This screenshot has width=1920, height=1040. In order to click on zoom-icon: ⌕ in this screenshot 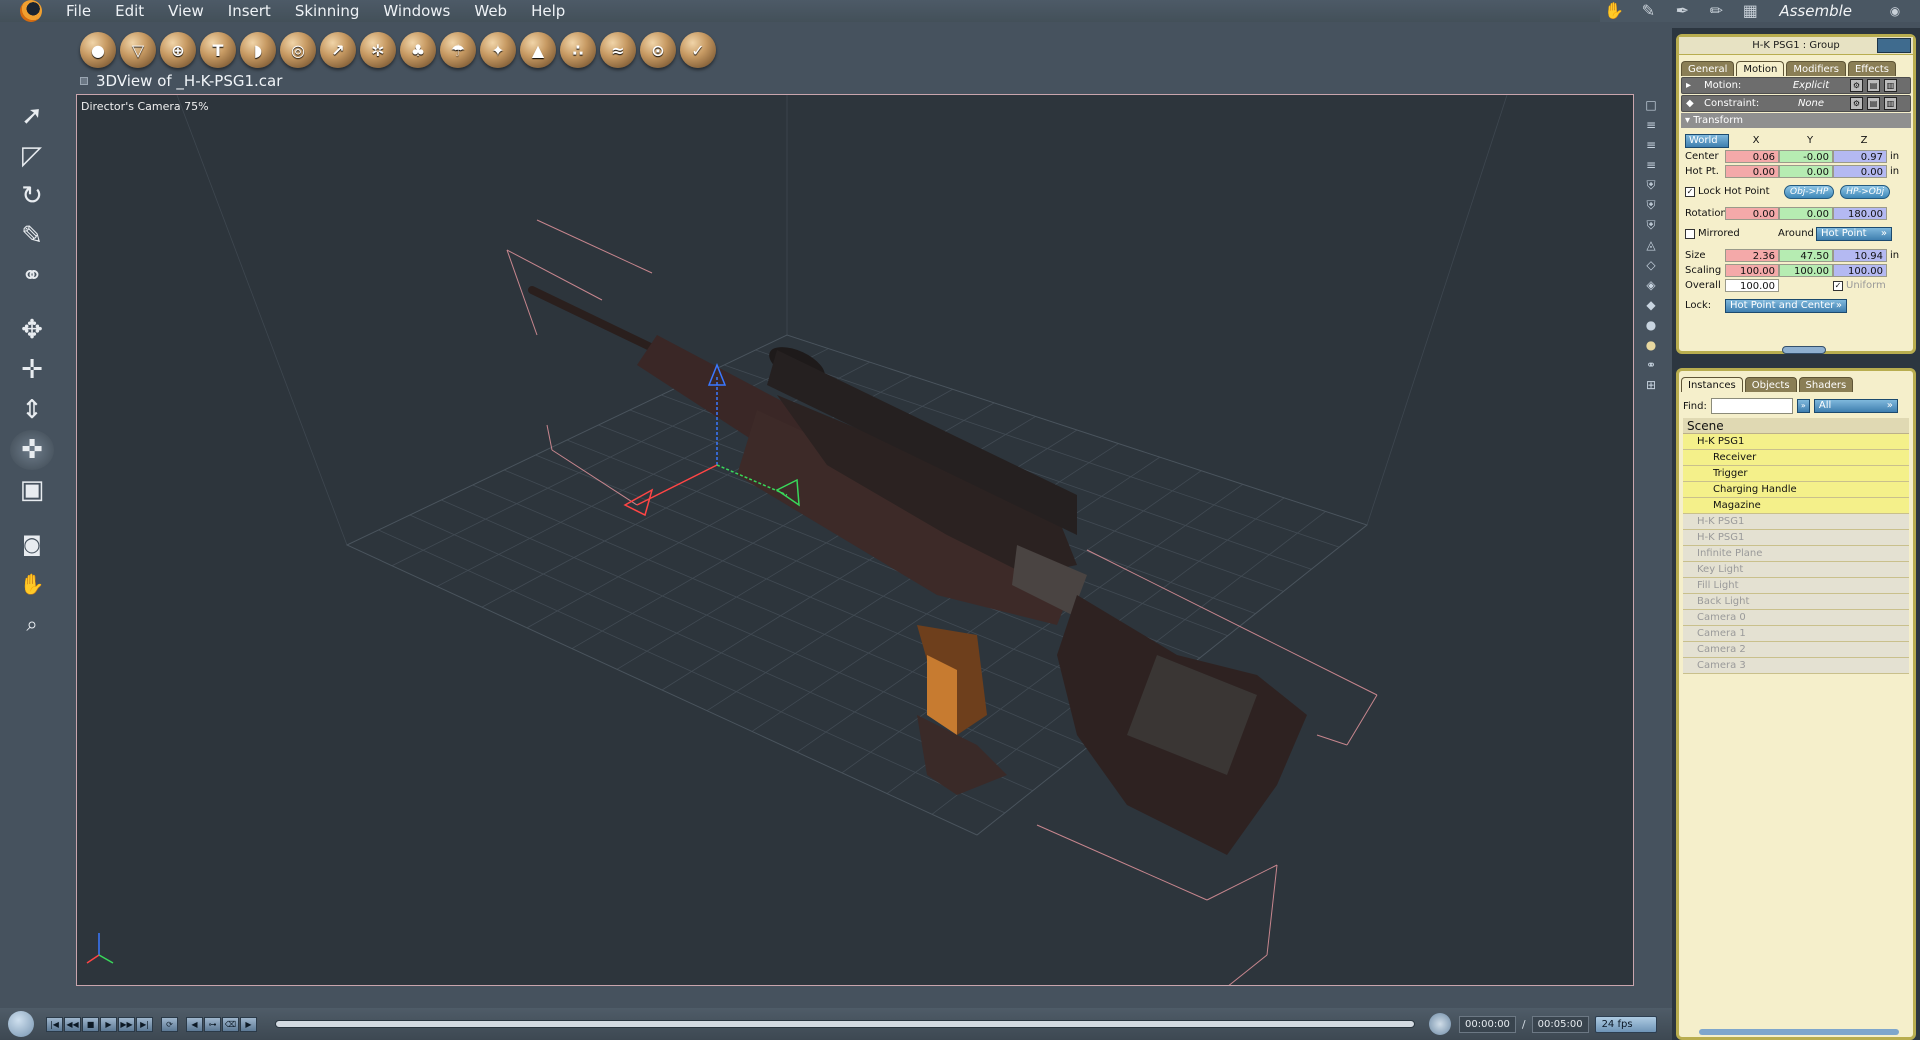, I will do `click(32, 624)`.